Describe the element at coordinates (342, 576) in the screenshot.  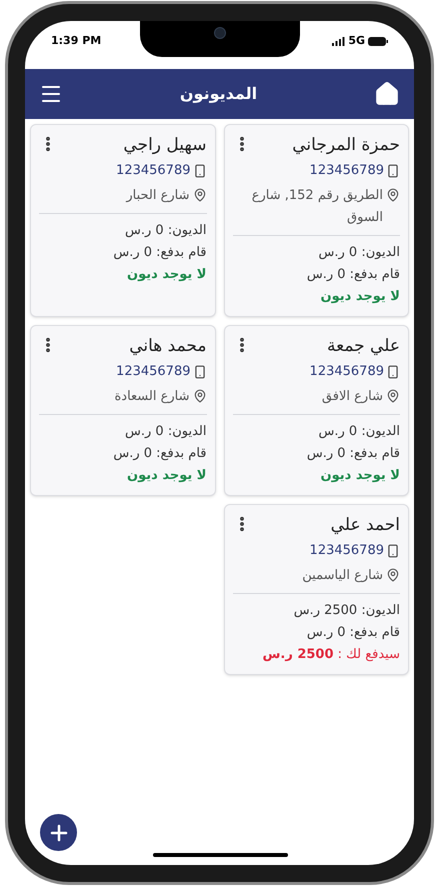
I see `address: شارع الياسمين` at that location.